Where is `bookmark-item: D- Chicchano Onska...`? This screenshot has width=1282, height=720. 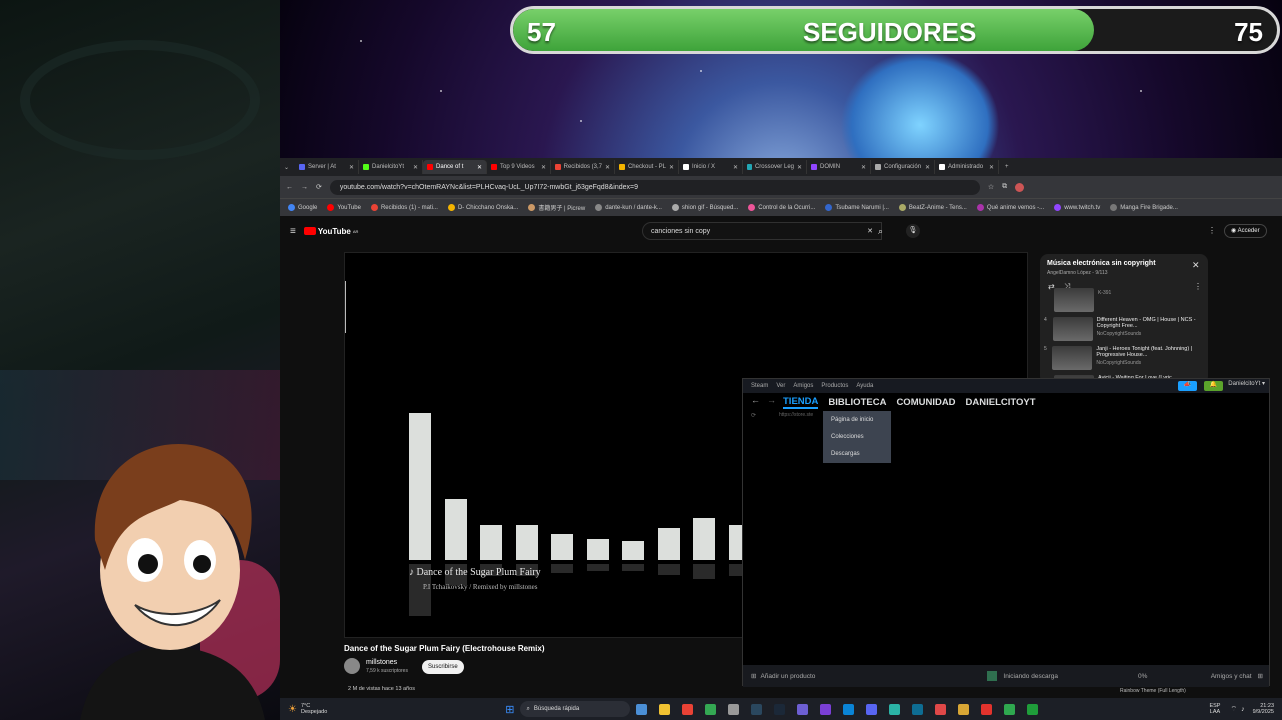 bookmark-item: D- Chicchano Onska... is located at coordinates (482, 207).